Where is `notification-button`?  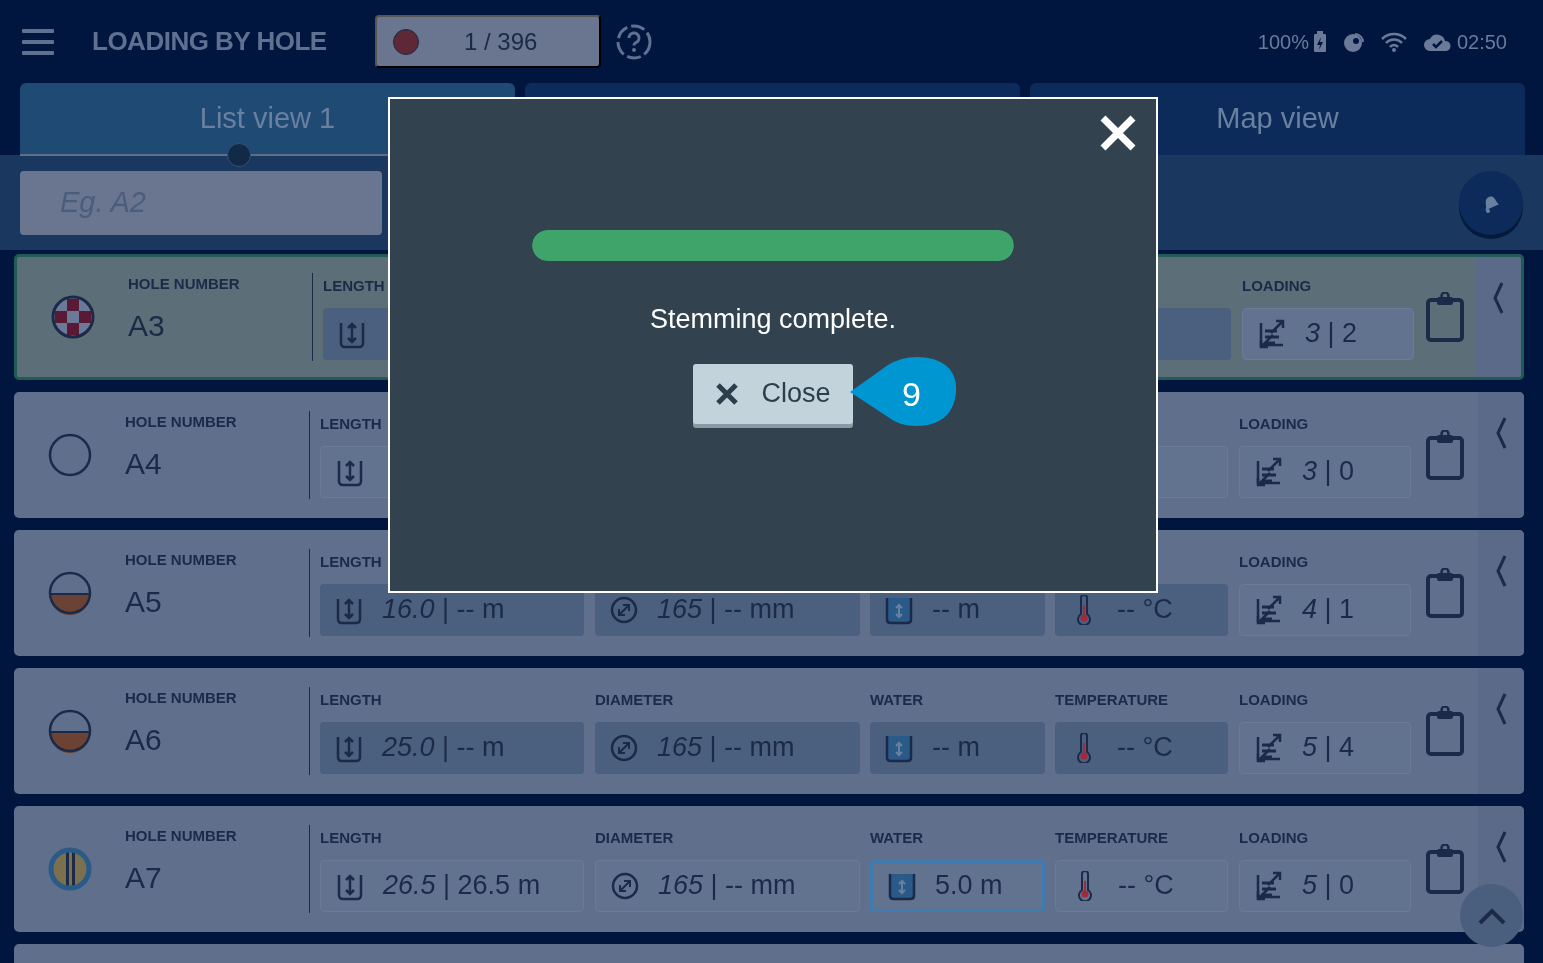
notification-button is located at coordinates (1491, 202).